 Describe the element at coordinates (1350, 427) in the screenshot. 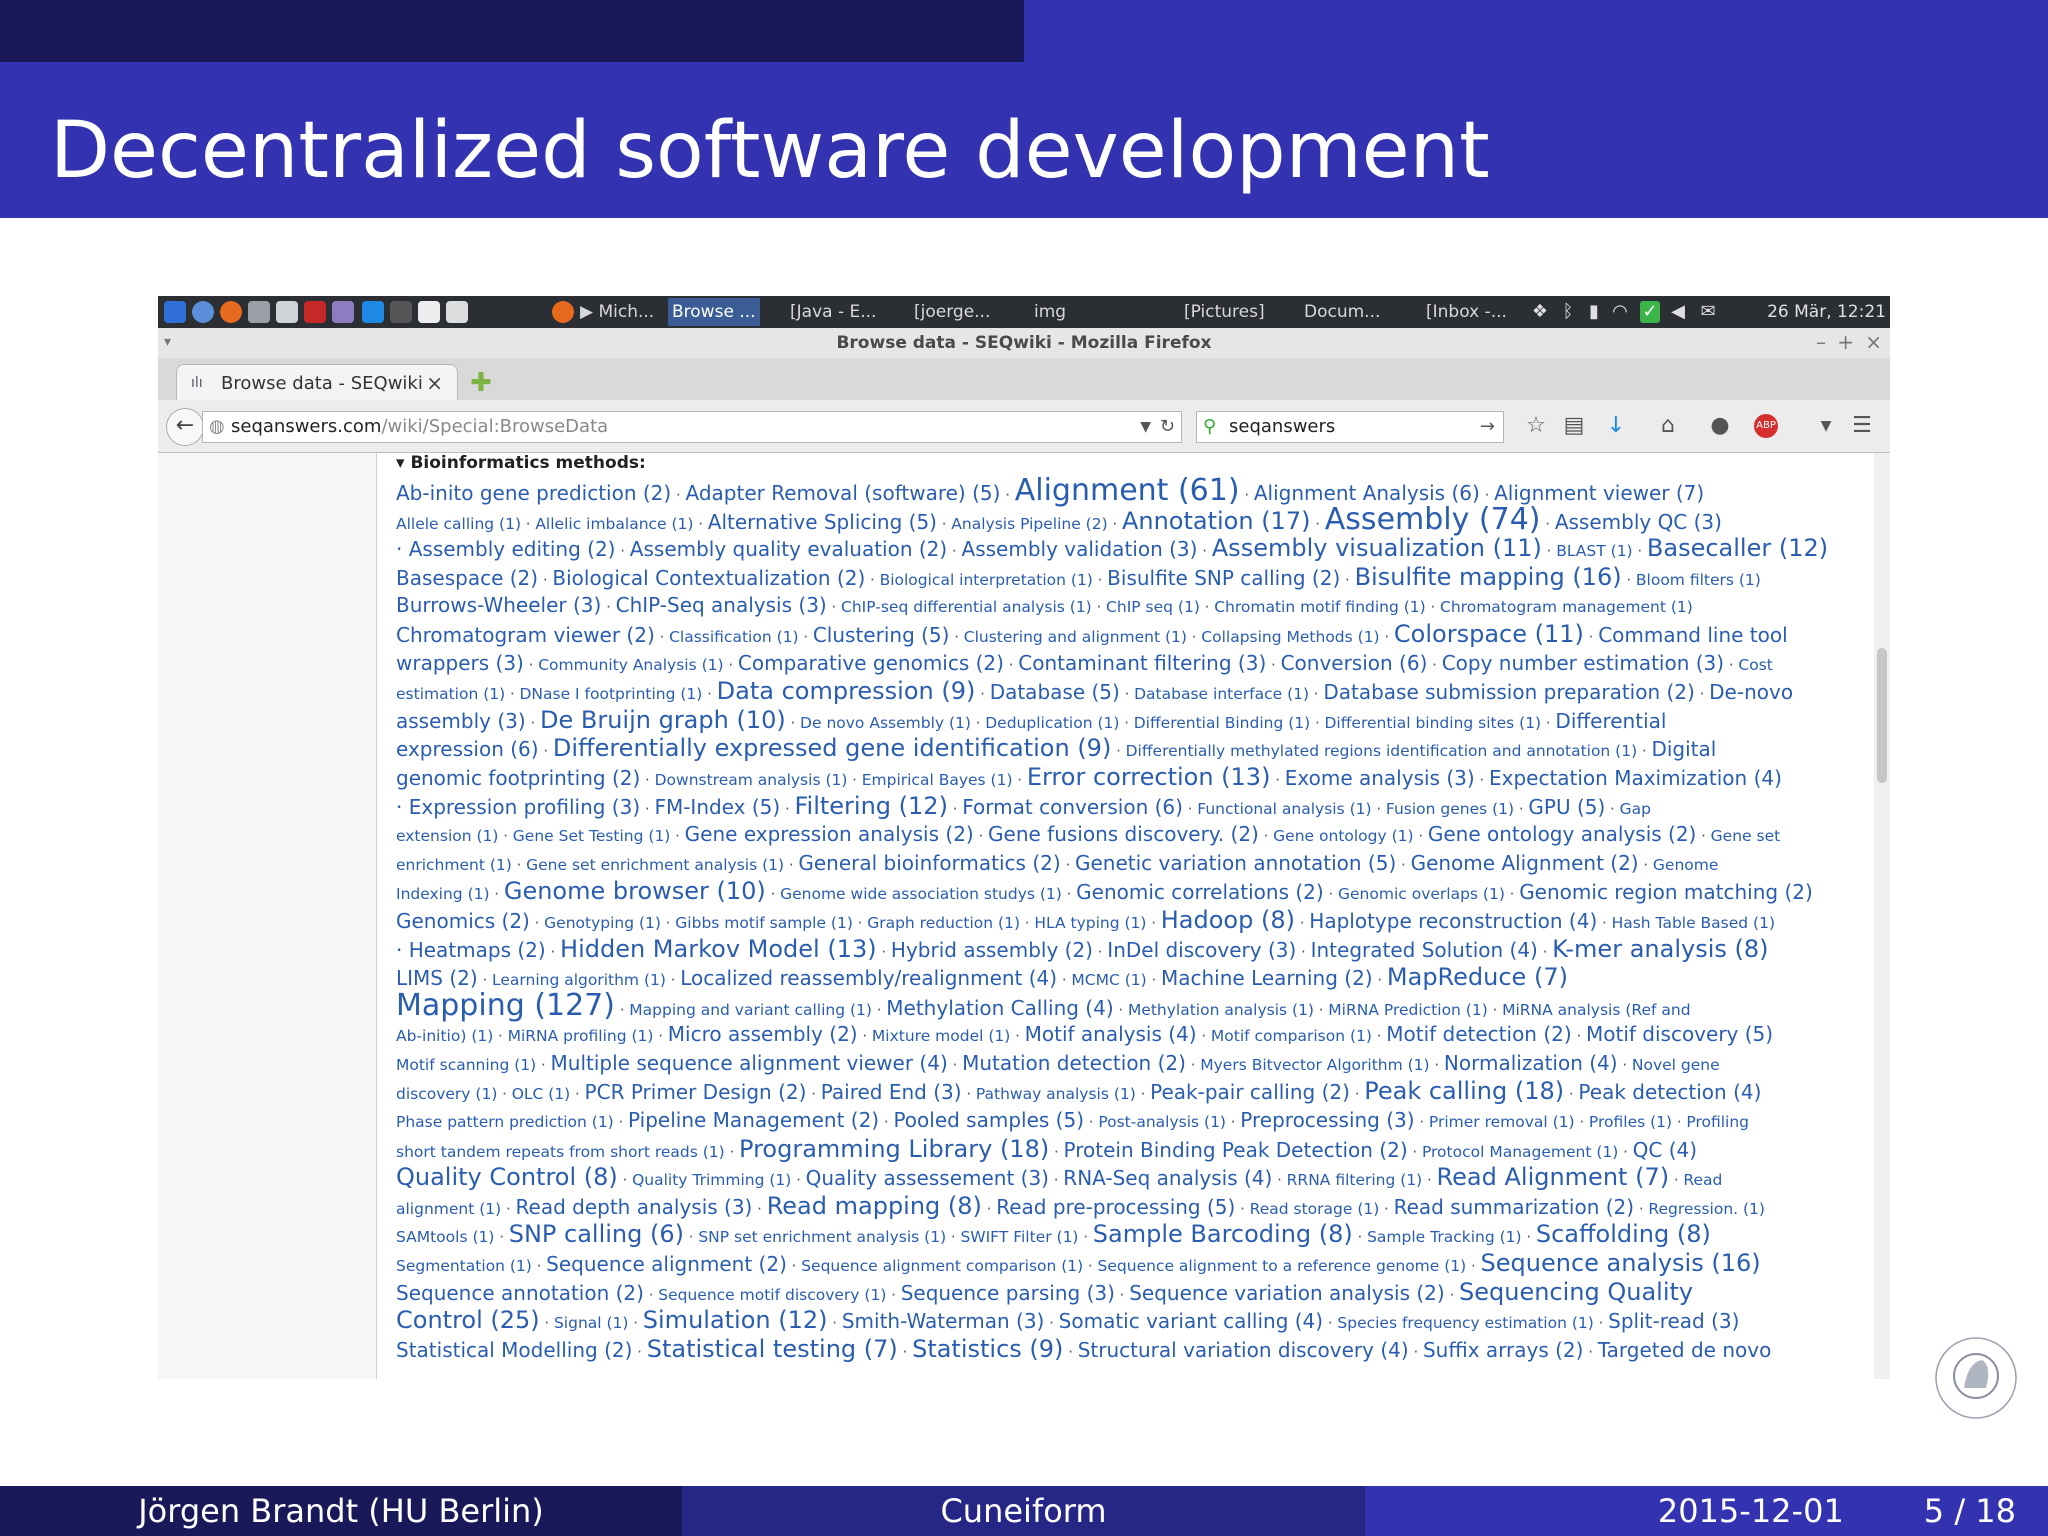

I see `search-bar: ⚲ seqanswers →` at that location.